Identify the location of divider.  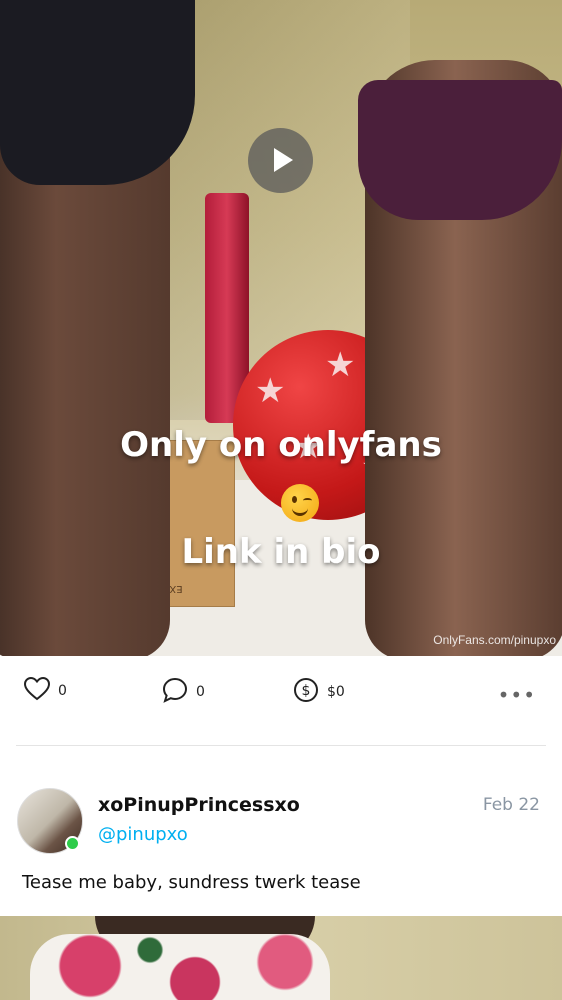
(281, 745).